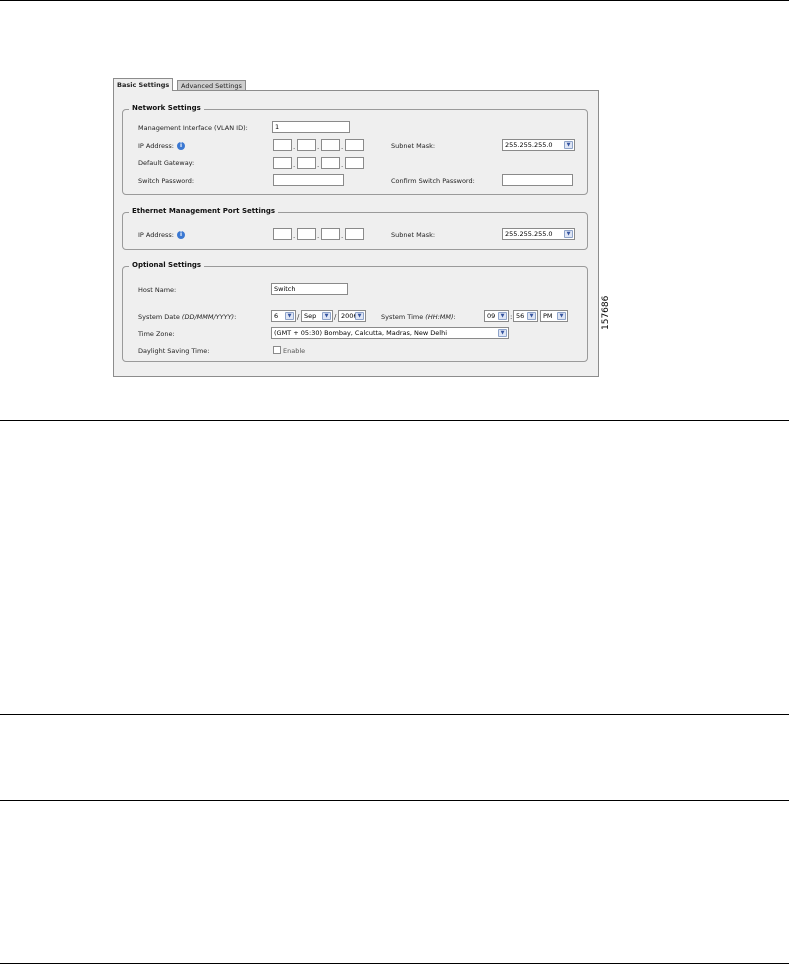 The width and height of the screenshot is (789, 964). What do you see at coordinates (277, 350) in the screenshot?
I see `dst-enable-checkbox` at bounding box center [277, 350].